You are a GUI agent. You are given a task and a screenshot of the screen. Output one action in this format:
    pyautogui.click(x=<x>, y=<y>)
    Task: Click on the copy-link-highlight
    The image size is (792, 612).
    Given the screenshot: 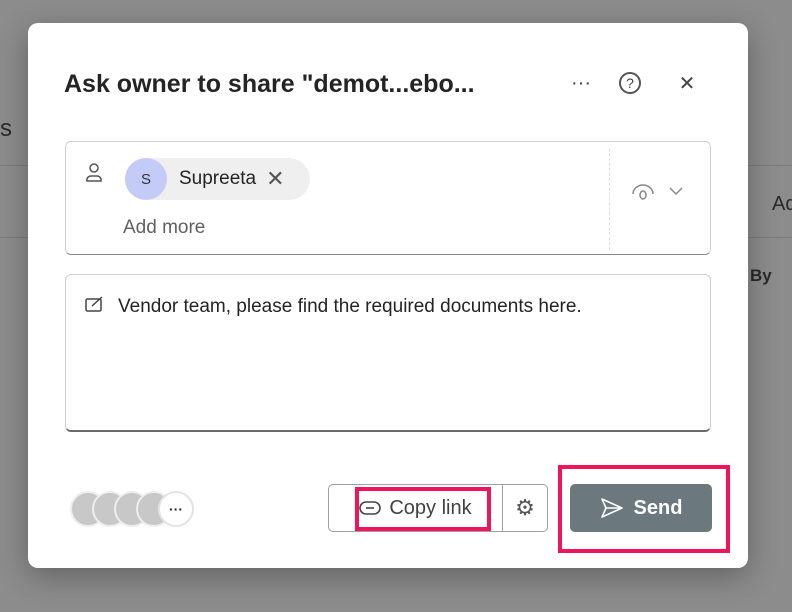 What is the action you would take?
    pyautogui.click(x=423, y=509)
    